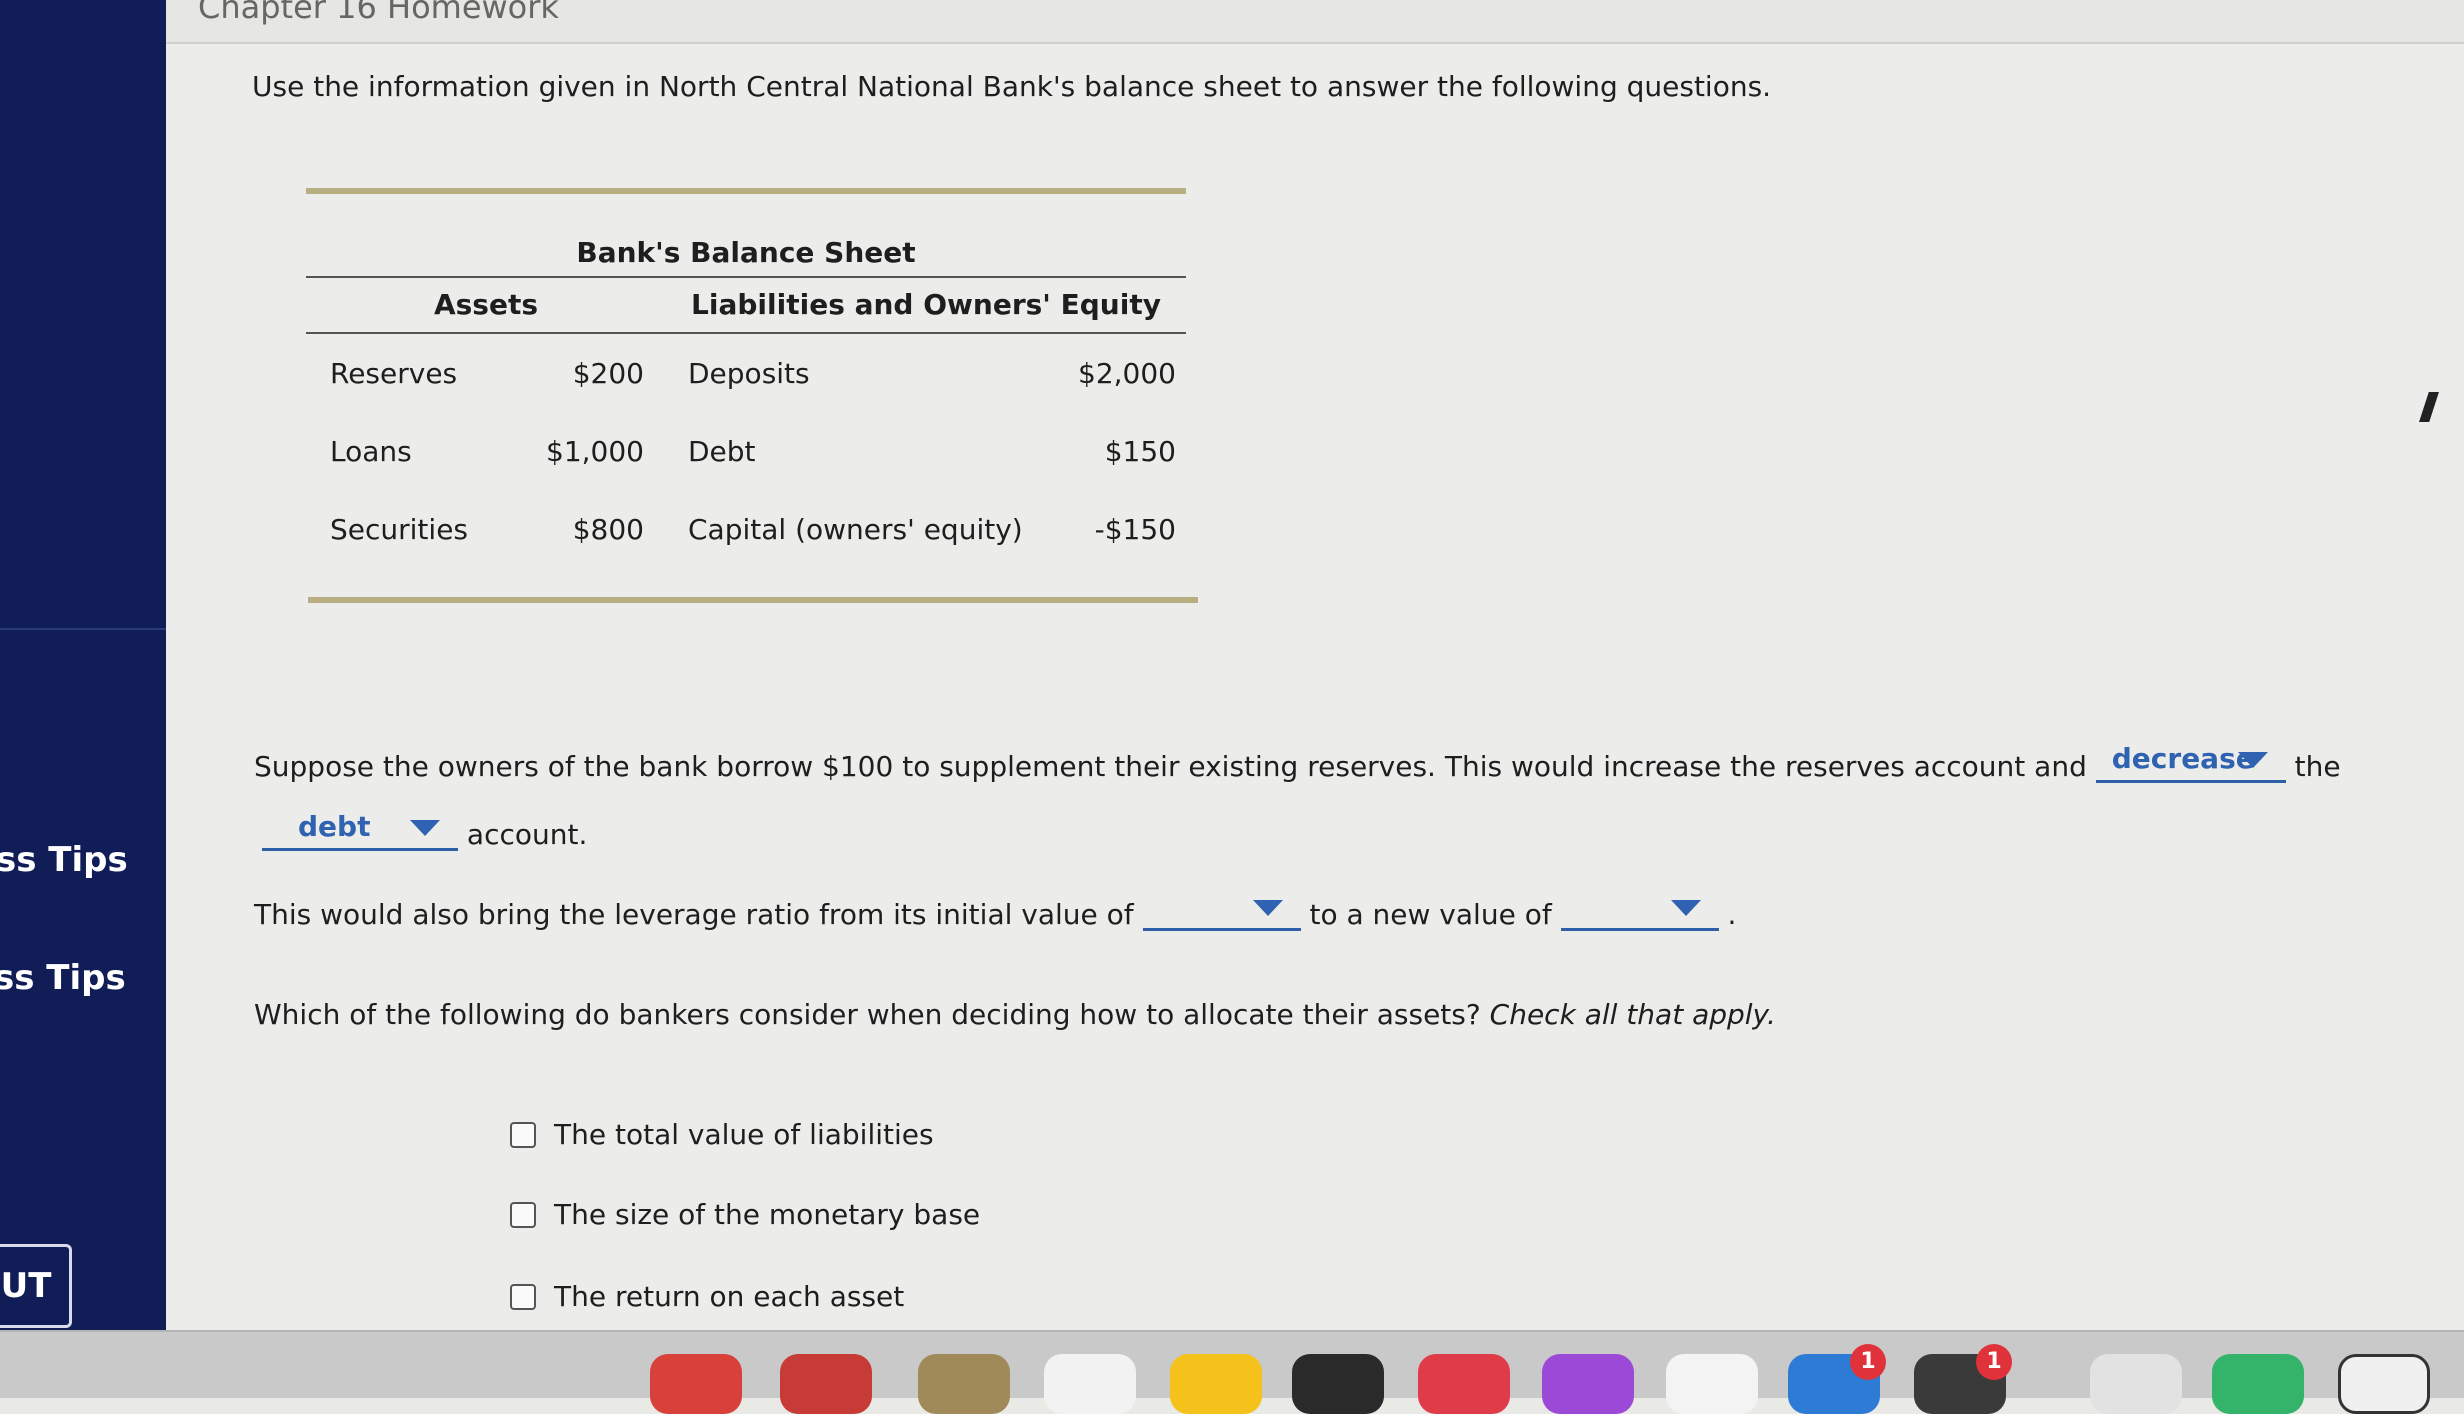  Describe the element at coordinates (64, 860) in the screenshot. I see `sidebar-item-tips-1: ss Tips` at that location.